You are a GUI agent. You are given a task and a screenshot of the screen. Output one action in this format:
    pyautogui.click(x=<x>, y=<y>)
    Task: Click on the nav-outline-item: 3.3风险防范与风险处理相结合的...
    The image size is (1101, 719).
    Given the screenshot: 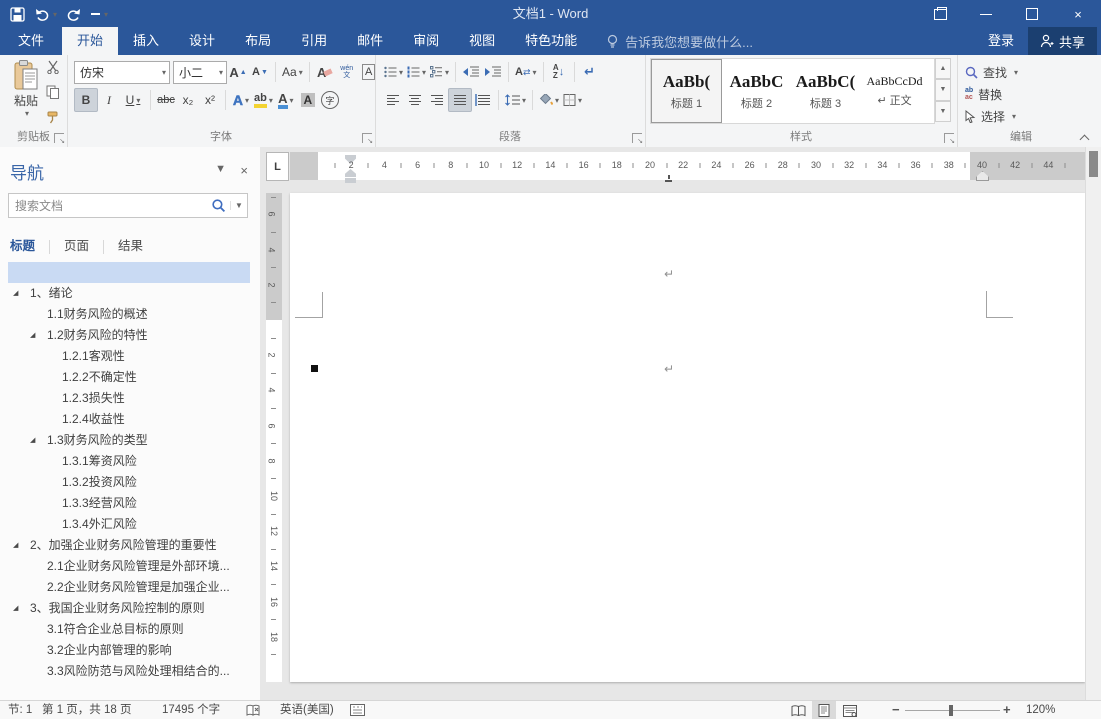 What is the action you would take?
    pyautogui.click(x=130, y=671)
    